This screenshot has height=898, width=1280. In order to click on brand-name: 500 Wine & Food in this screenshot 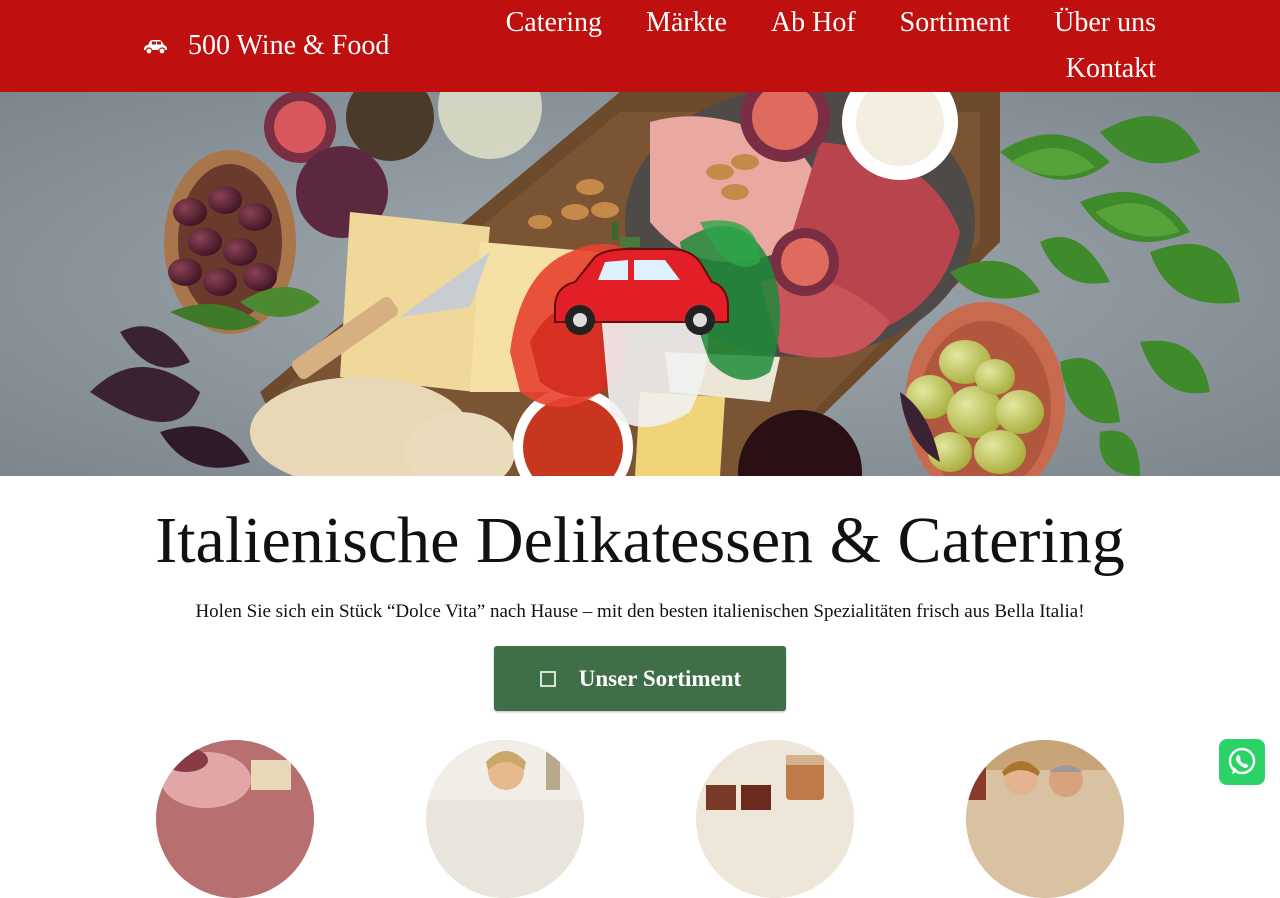, I will do `click(289, 45)`.